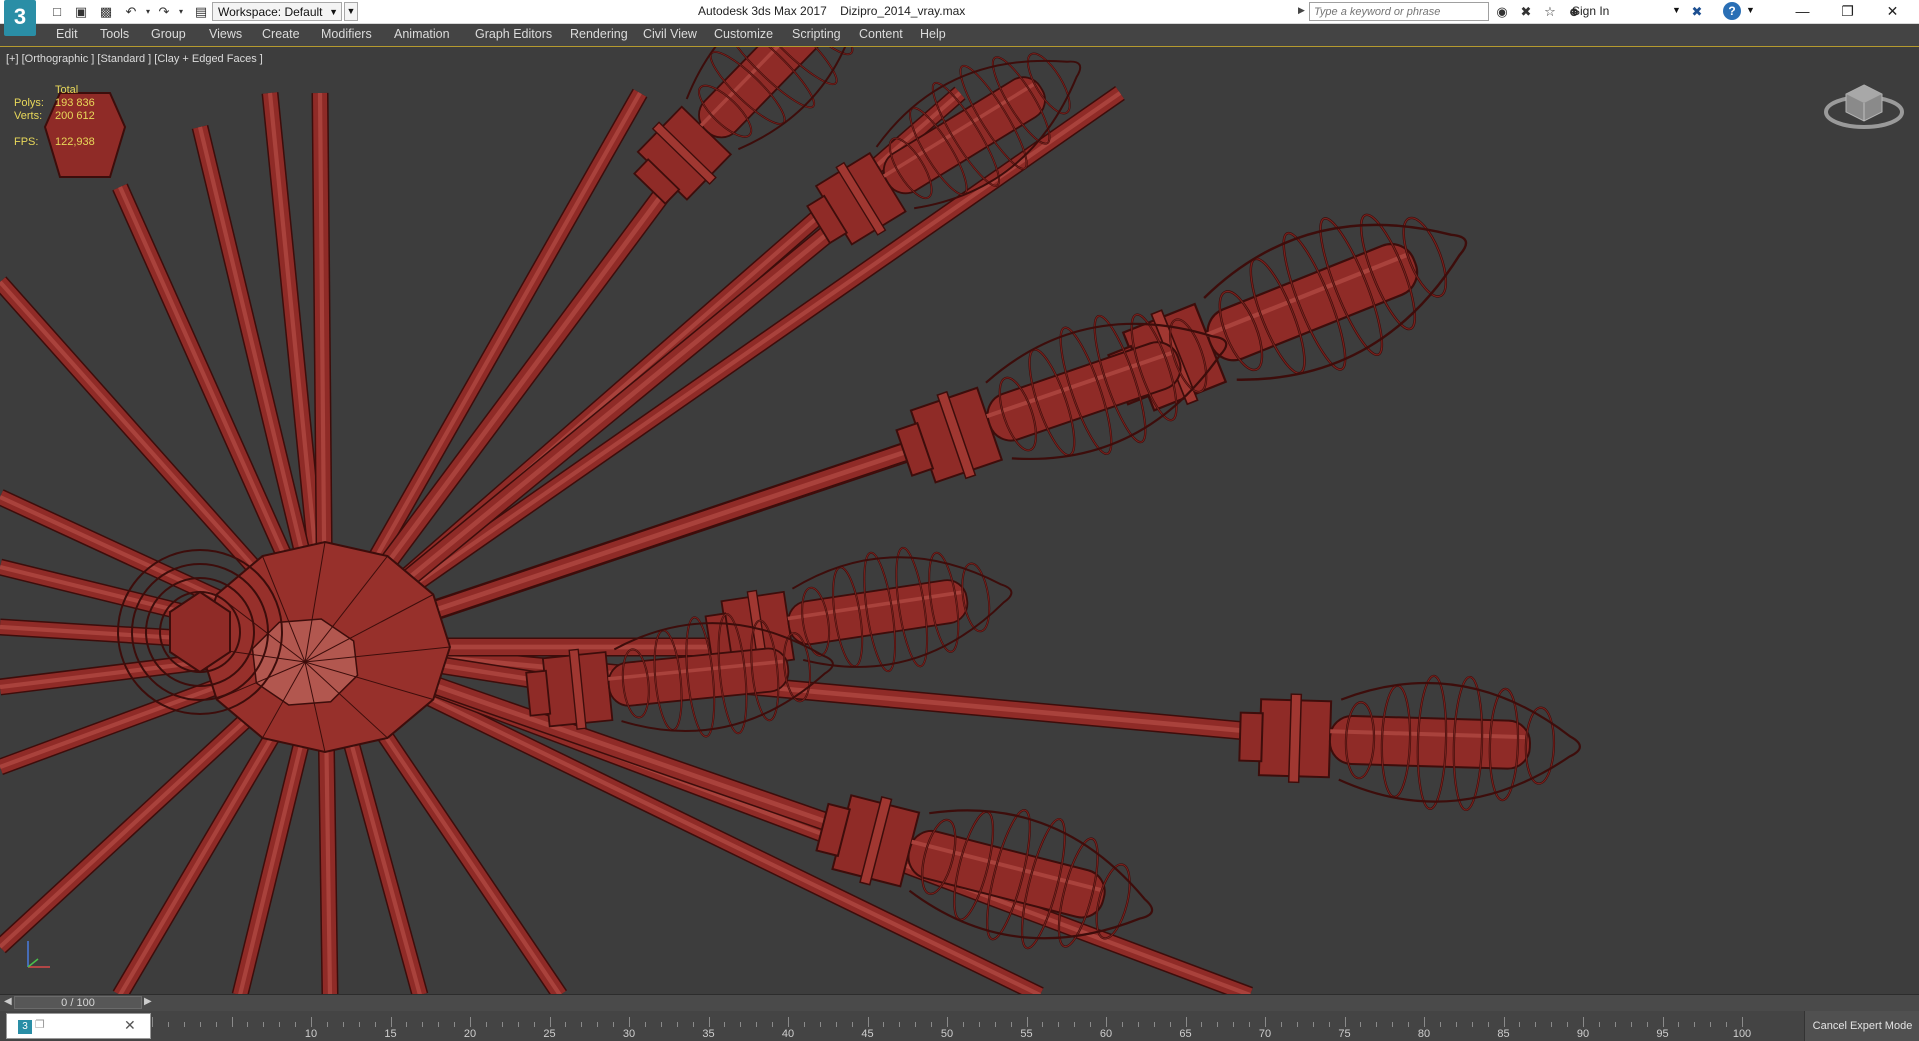 This screenshot has width=1919, height=1041. What do you see at coordinates (881, 34) in the screenshot?
I see `menu-content: Content` at bounding box center [881, 34].